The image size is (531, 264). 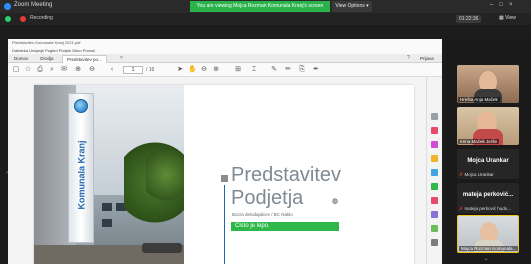 I want to click on tree, so click(x=165, y=175).